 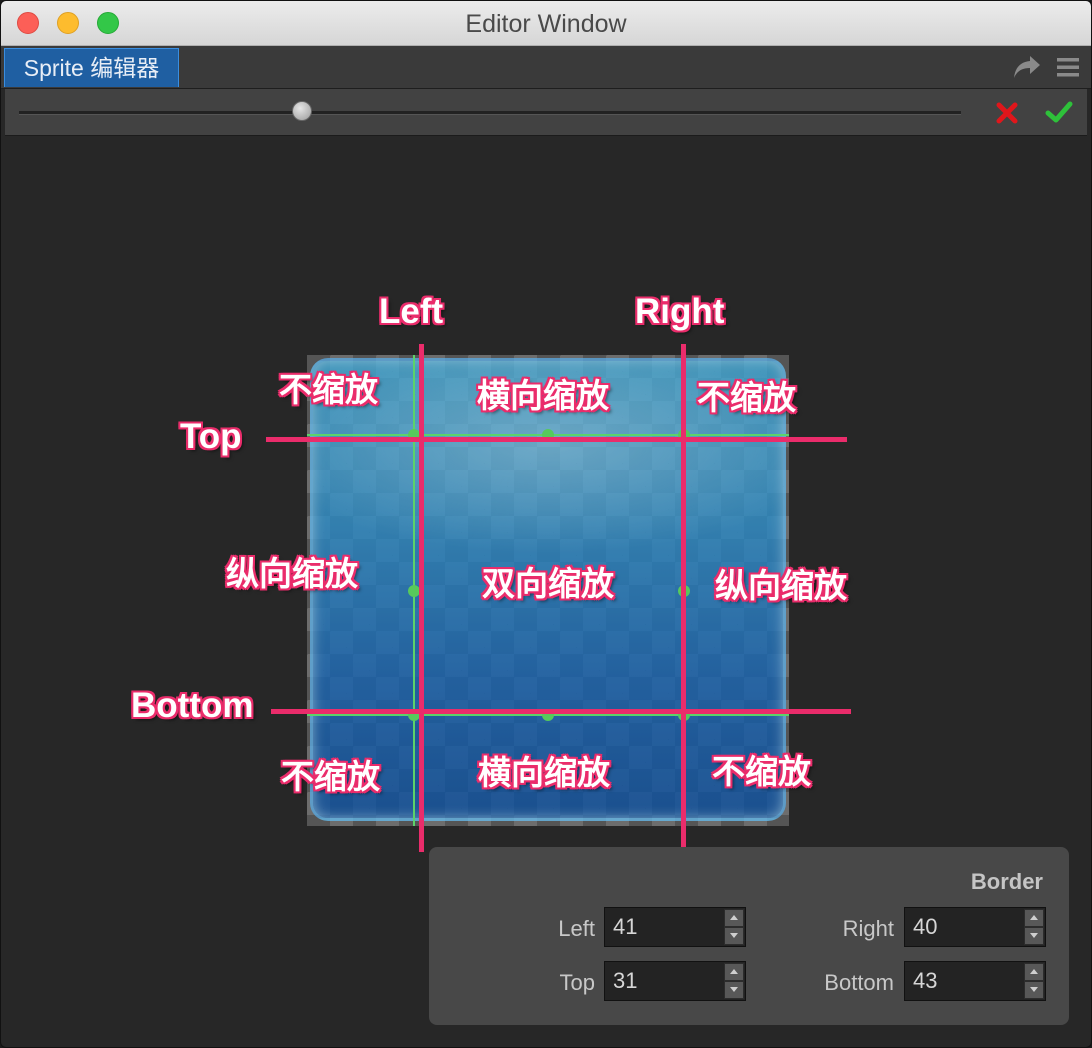 I want to click on toolbar, so click(x=546, y=112).